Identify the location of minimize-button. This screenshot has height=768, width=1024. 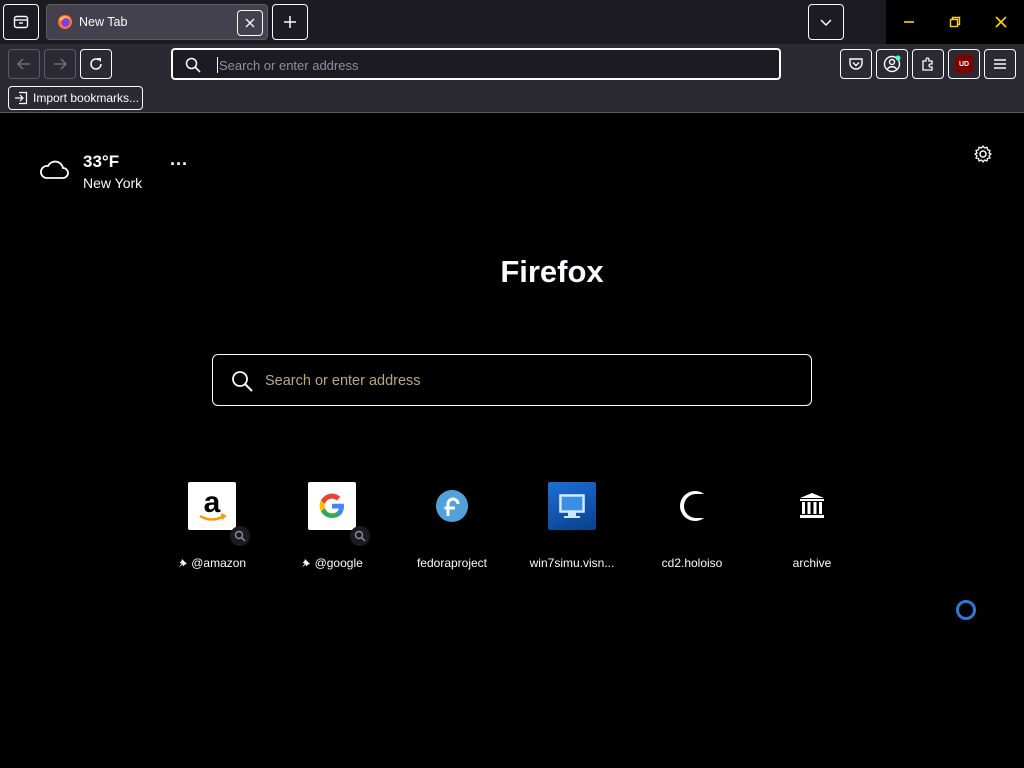
(909, 22).